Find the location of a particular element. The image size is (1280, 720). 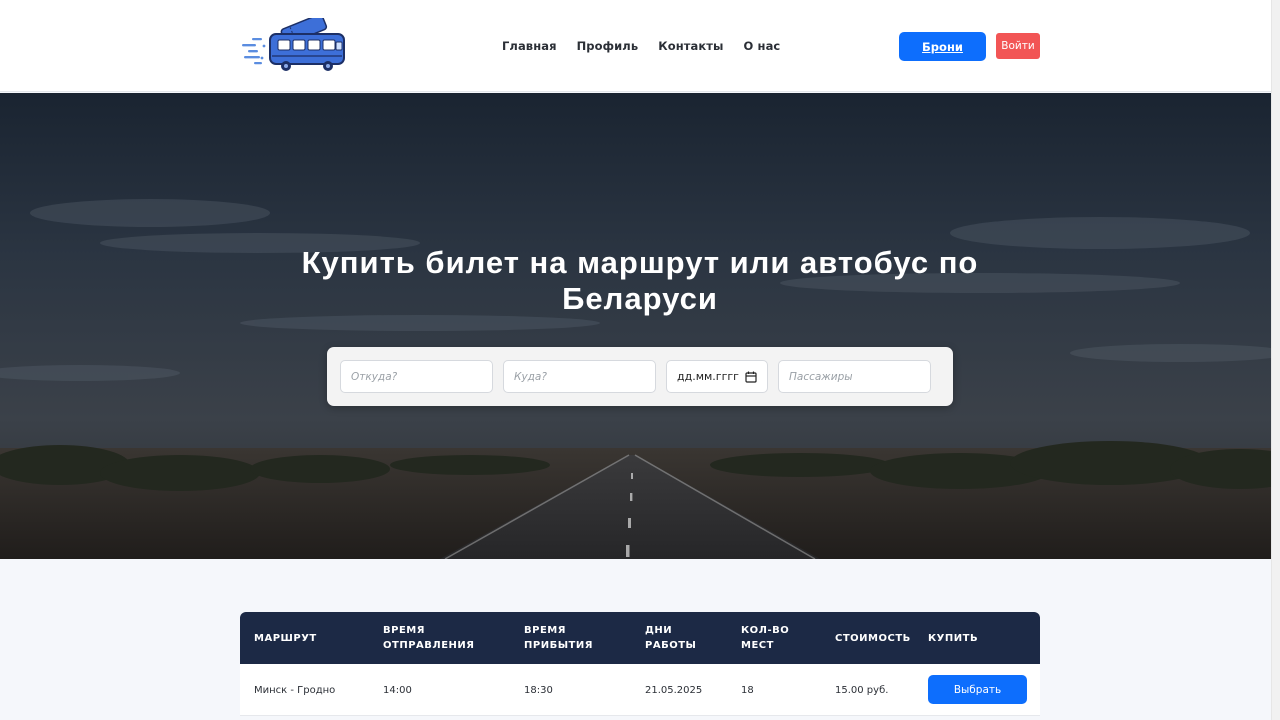

to-input is located at coordinates (579, 376).